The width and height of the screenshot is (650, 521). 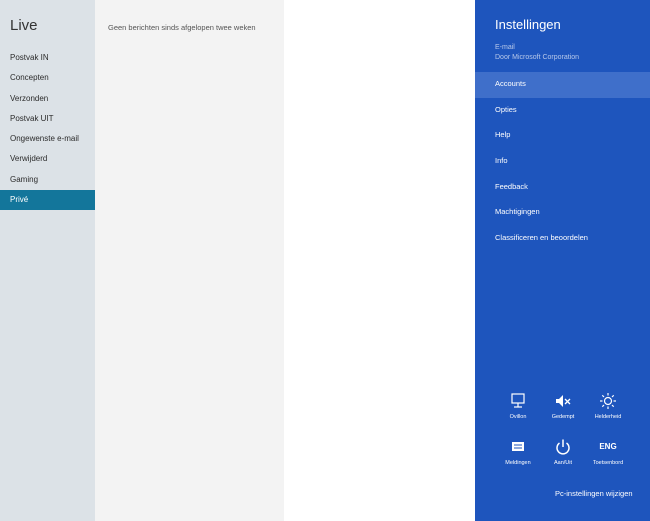 I want to click on speaker-muted-icon, so click(x=563, y=401).